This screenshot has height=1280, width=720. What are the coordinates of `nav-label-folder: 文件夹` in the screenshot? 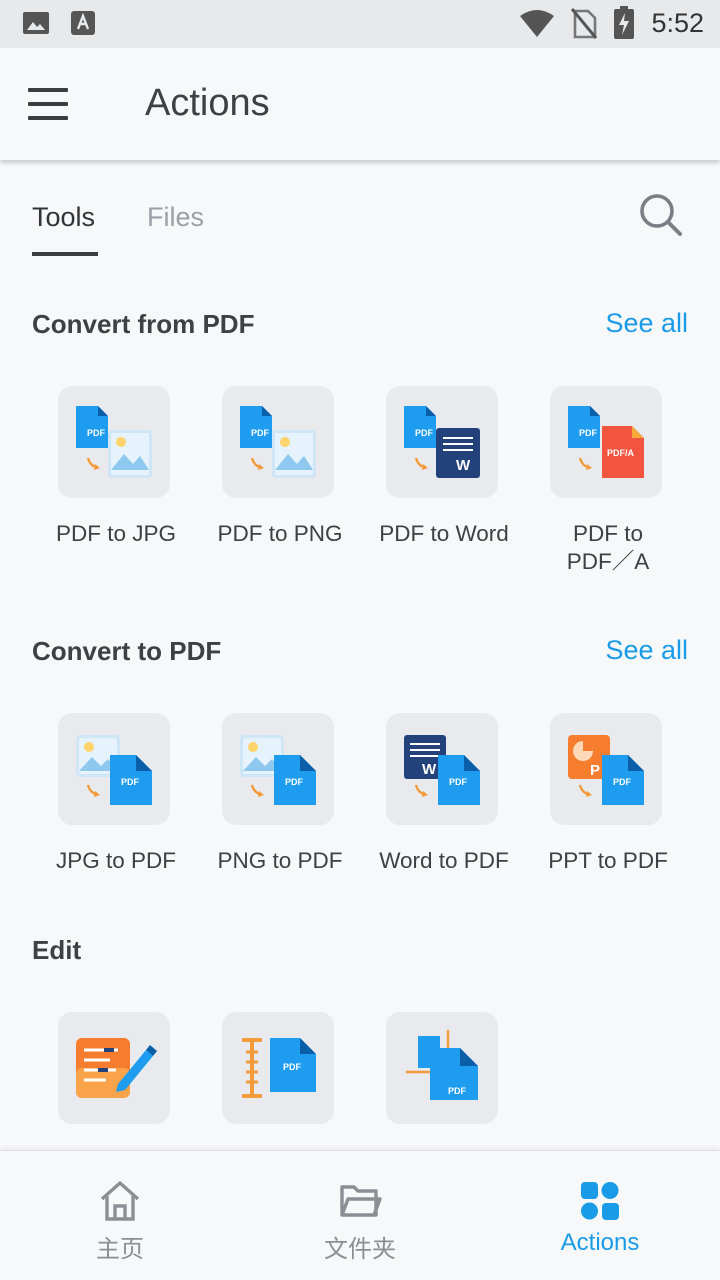 It's located at (360, 1249).